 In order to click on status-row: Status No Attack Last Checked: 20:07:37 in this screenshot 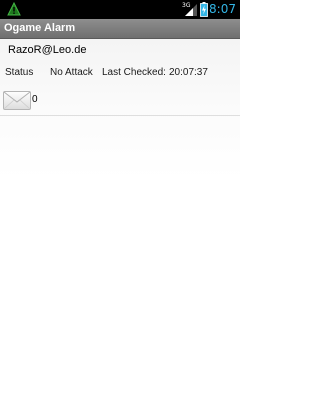, I will do `click(121, 74)`.